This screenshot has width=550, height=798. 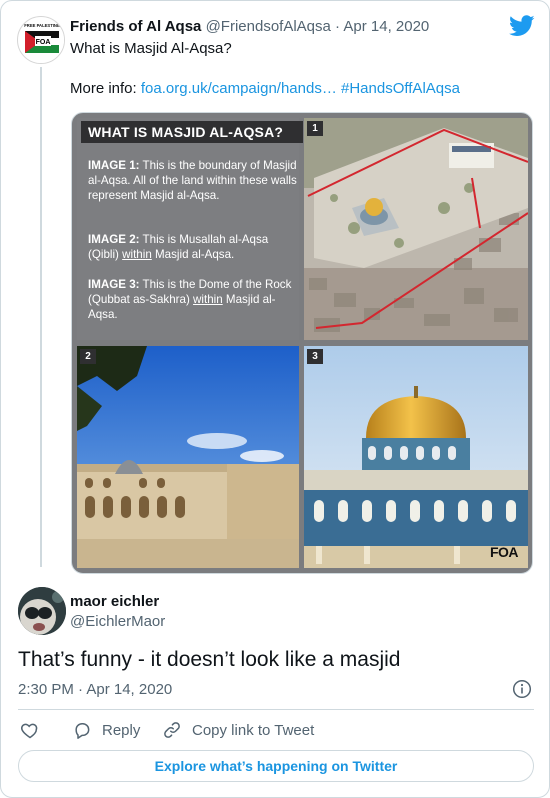 What do you see at coordinates (504, 552) in the screenshot?
I see `foa-watermark: FOA` at bounding box center [504, 552].